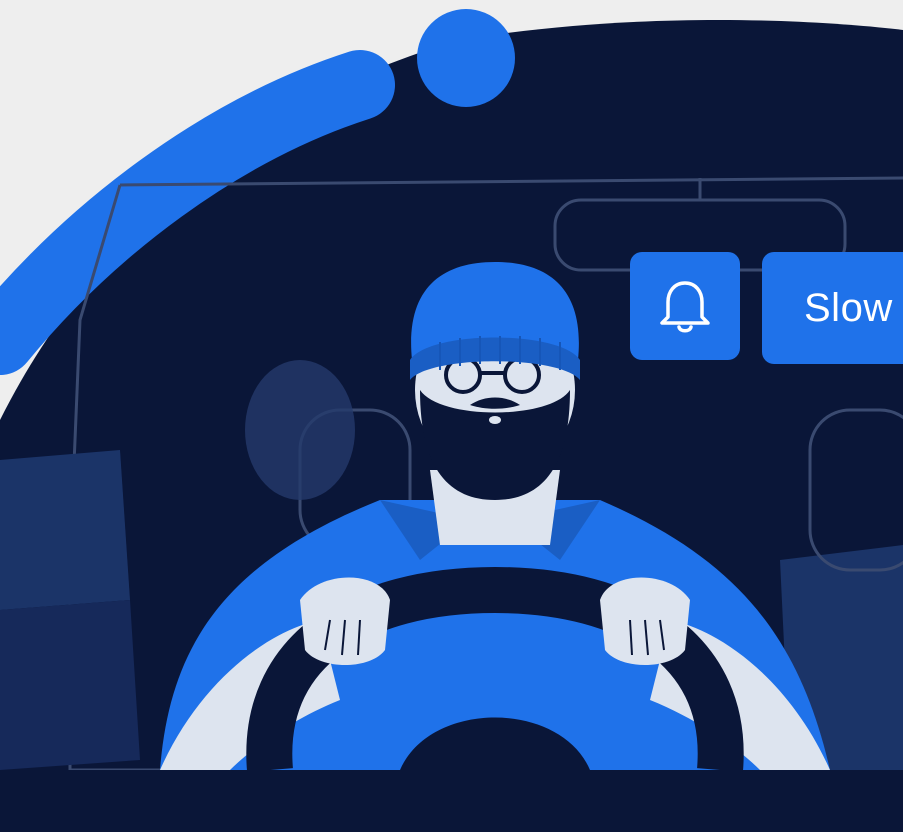 This screenshot has width=903, height=832. Describe the element at coordinates (848, 307) in the screenshot. I see `alert-message: Slow` at that location.